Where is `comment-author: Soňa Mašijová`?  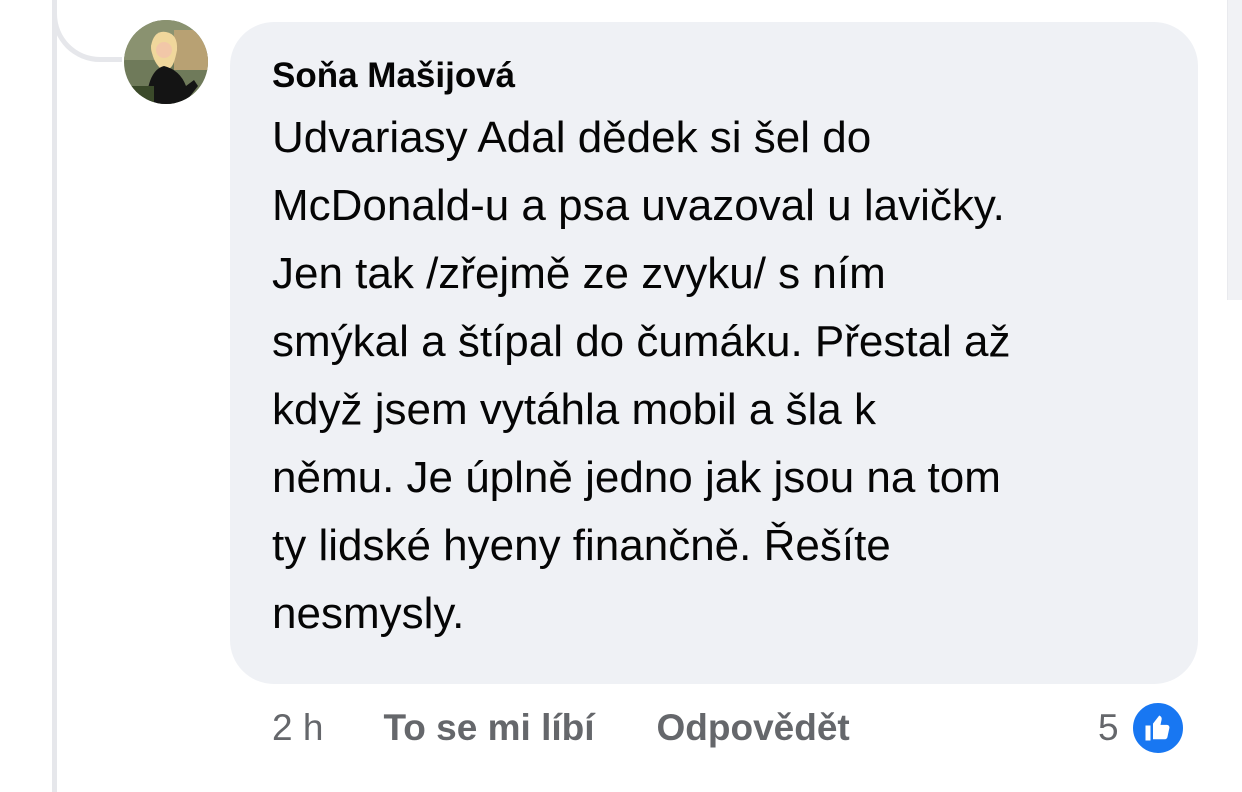
comment-author: Soňa Mašijová is located at coordinates (715, 76).